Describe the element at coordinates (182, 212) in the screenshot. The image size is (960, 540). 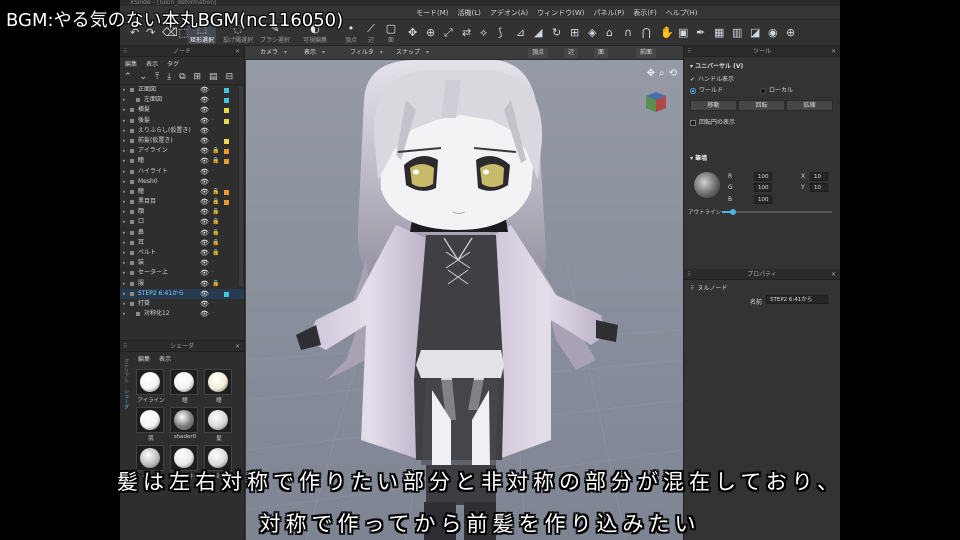
I see `node-row: ▸ 顔 👁 🔒` at that location.